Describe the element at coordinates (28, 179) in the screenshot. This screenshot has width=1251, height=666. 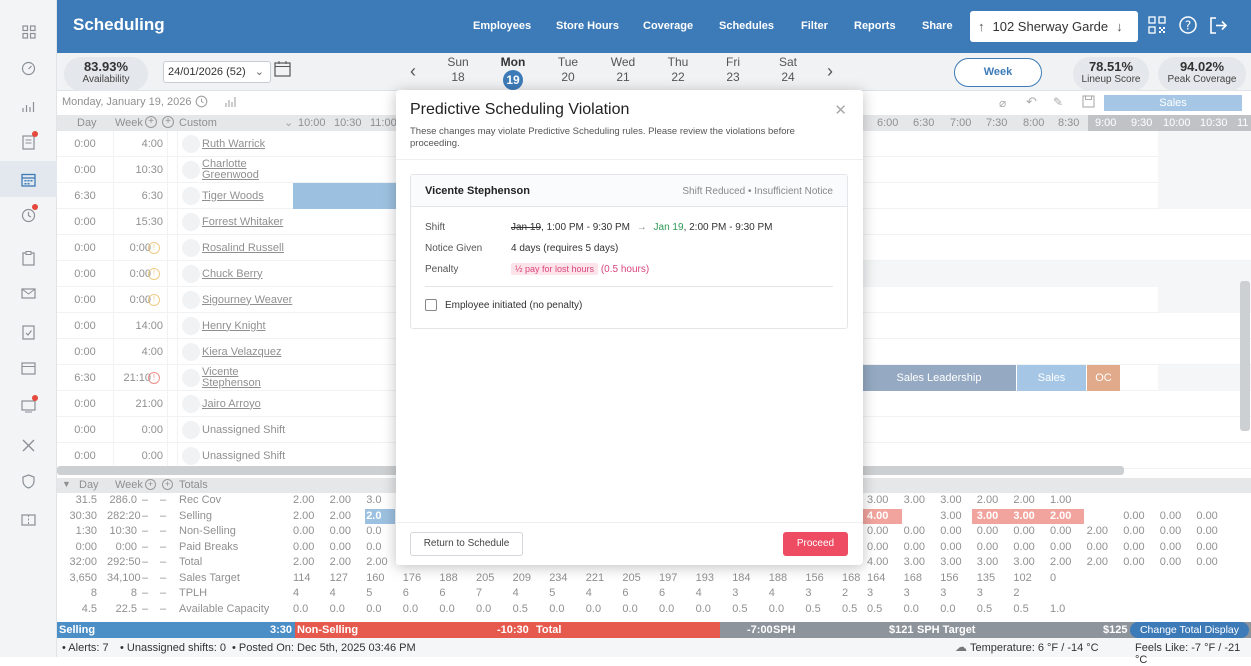
I see `calendar-icon` at that location.